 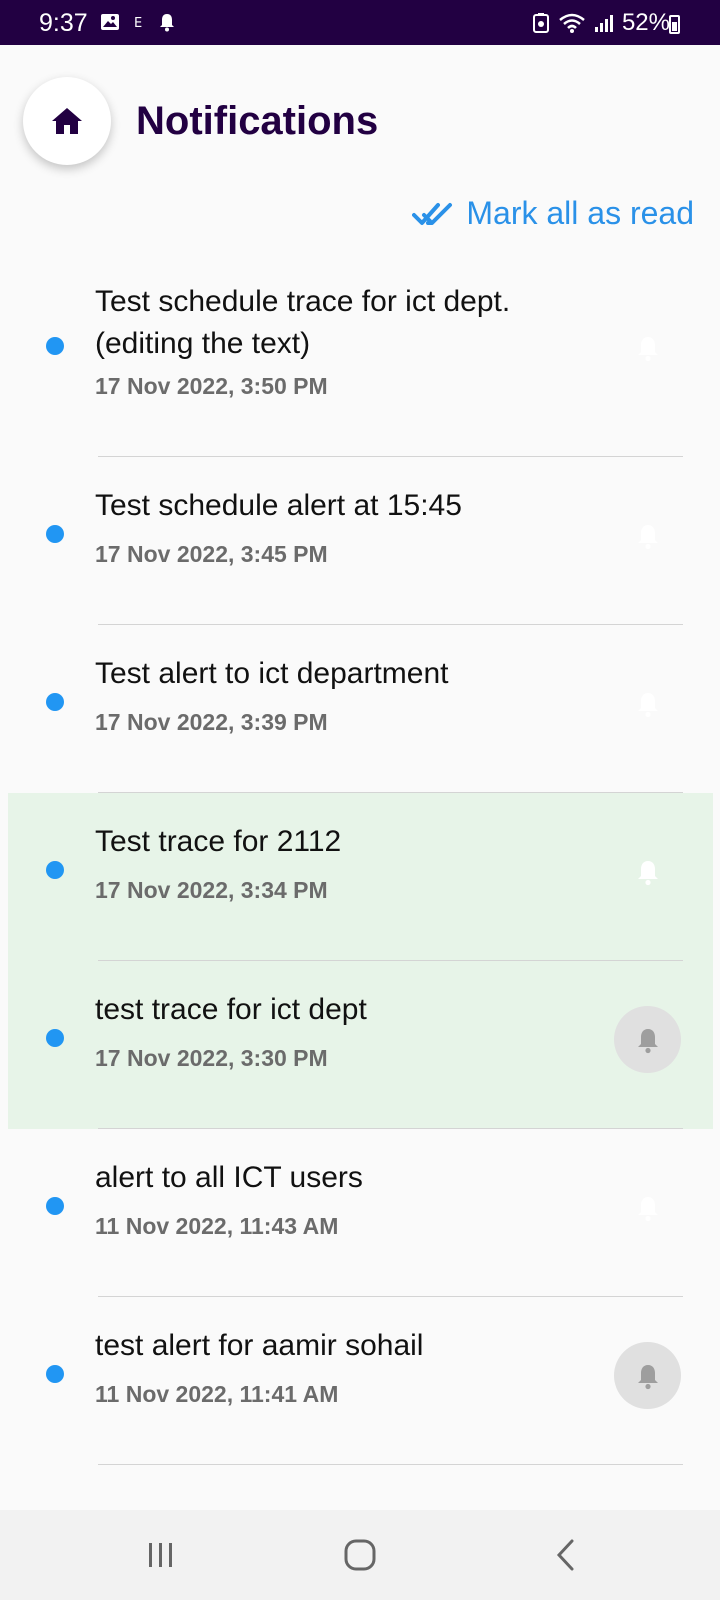 I want to click on home-circle-icon, so click(x=360, y=1555).